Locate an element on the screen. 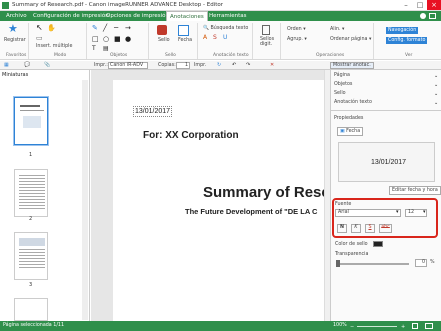 The height and width of the screenshot is (331, 441). divider is located at coordinates (86, 41).